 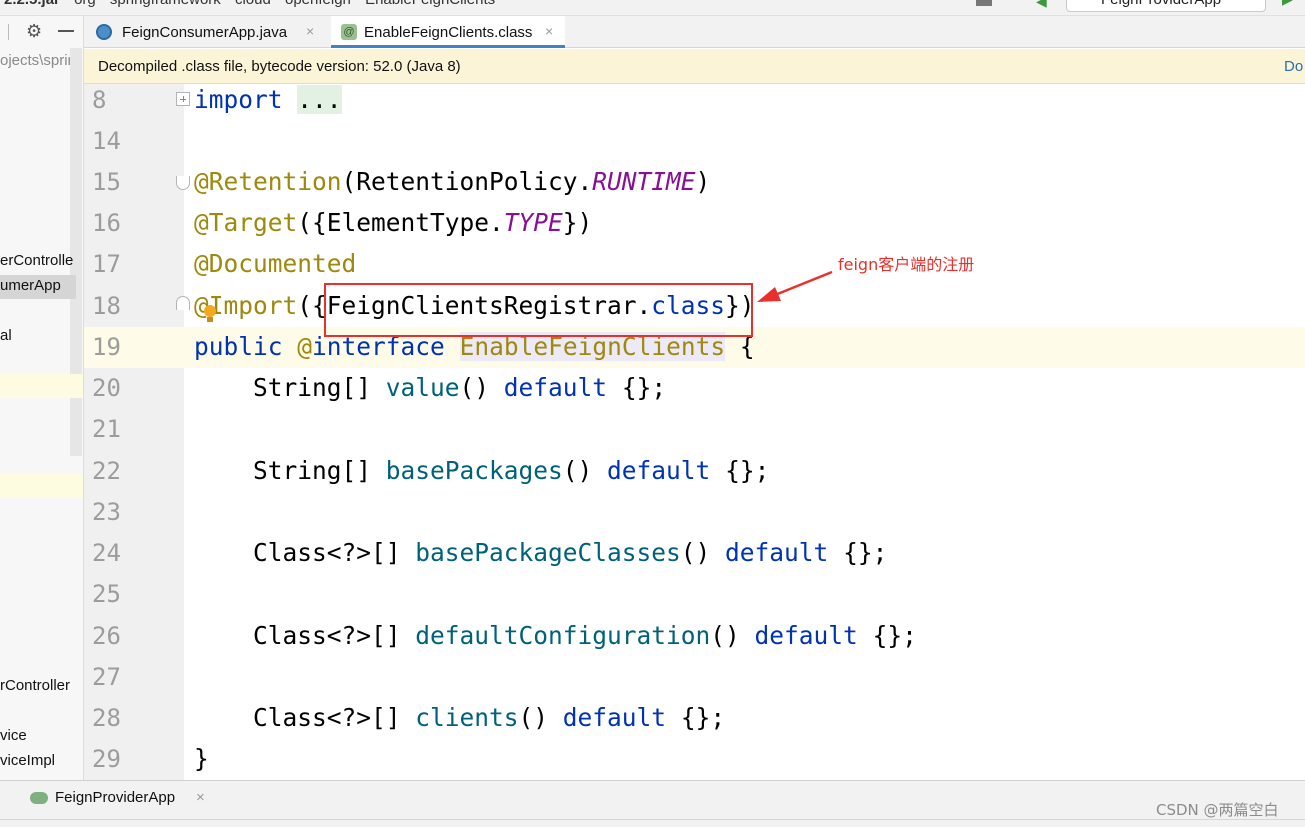 What do you see at coordinates (200, 797) in the screenshot?
I see `close-icon: ×` at bounding box center [200, 797].